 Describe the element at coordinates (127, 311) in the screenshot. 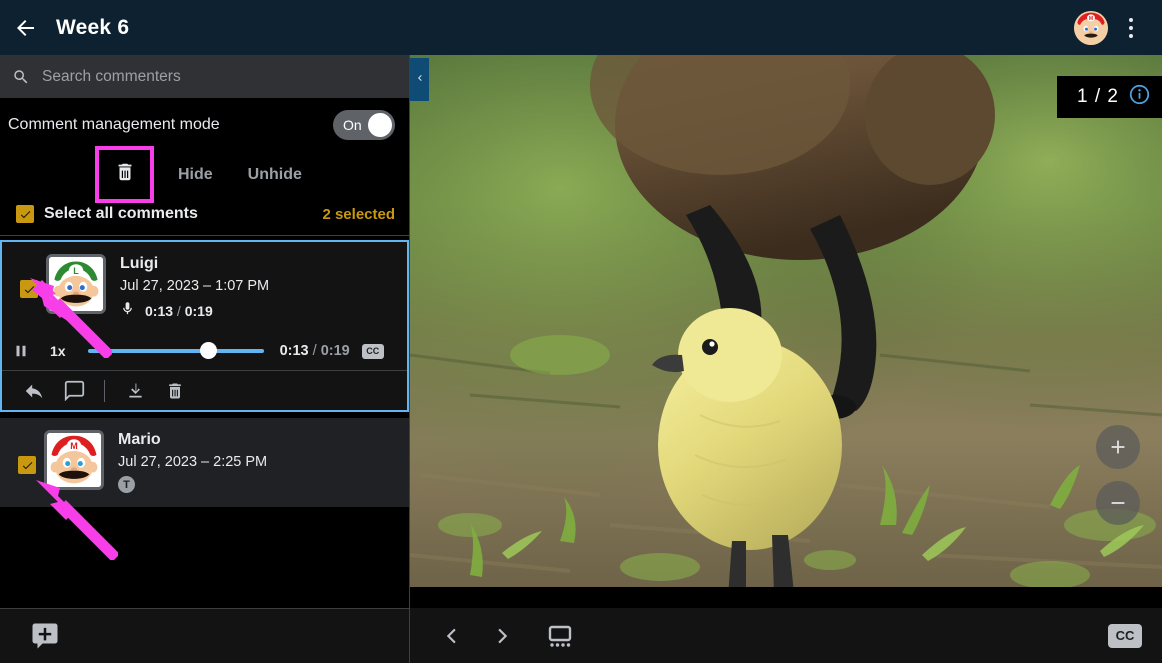

I see `microphone-icon` at that location.